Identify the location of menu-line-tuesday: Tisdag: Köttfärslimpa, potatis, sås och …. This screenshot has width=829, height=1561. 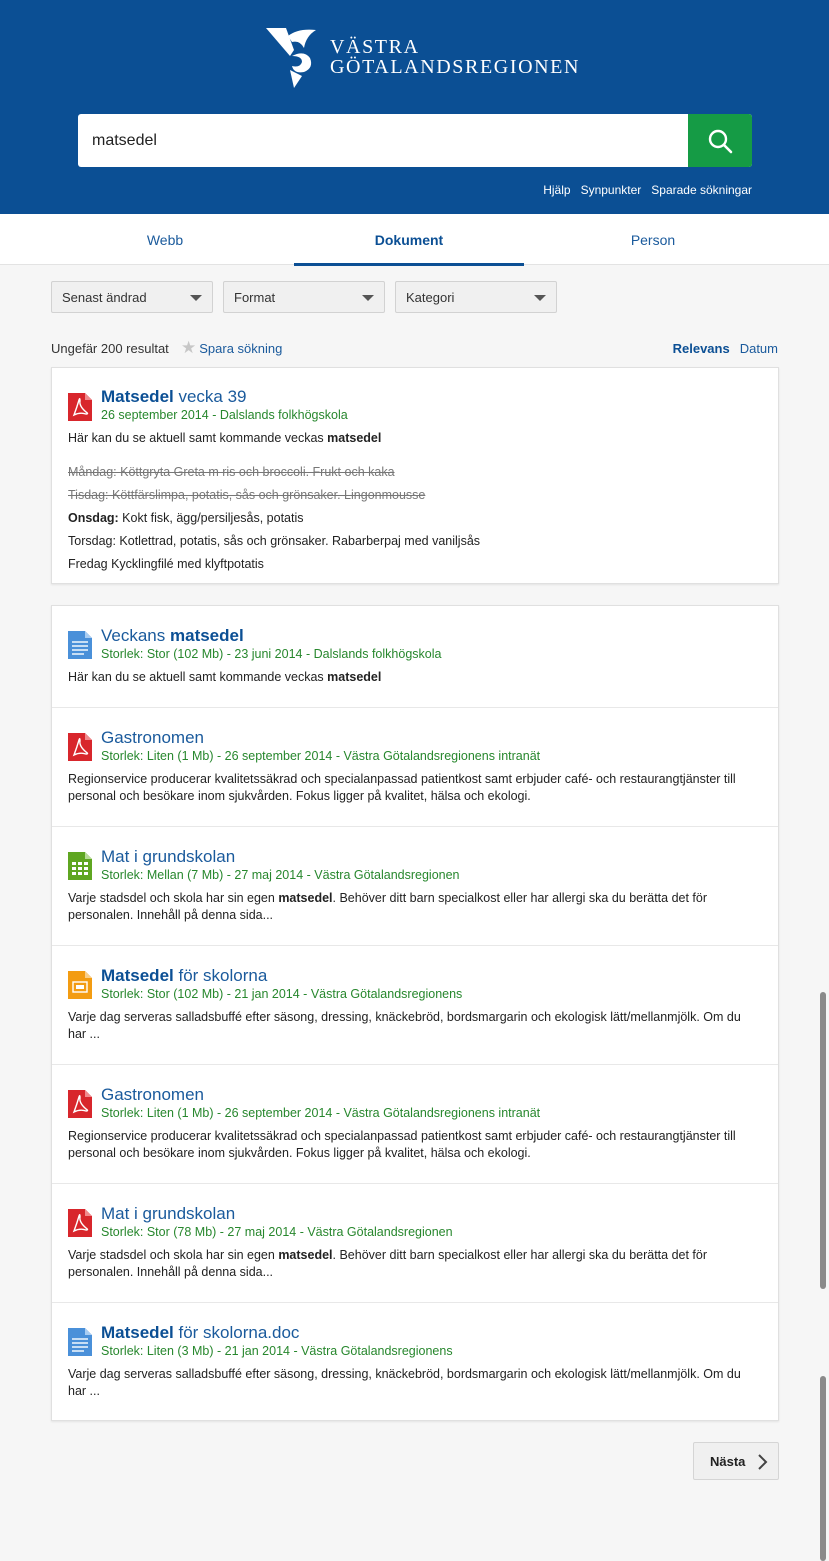
(247, 495).